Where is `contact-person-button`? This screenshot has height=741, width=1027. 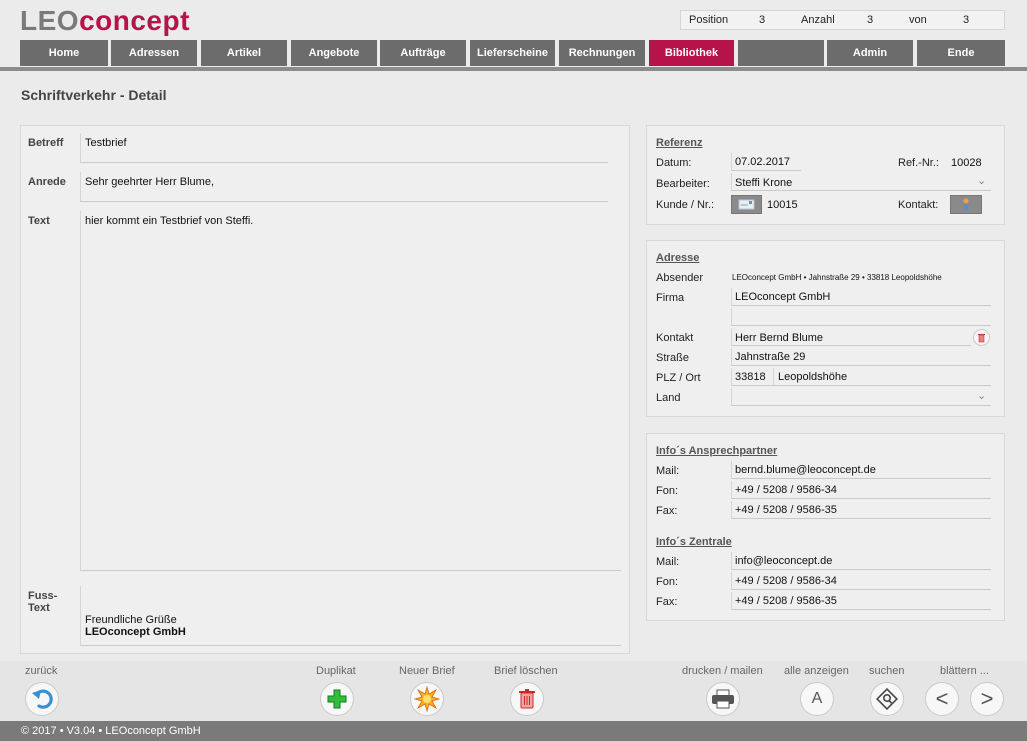 contact-person-button is located at coordinates (966, 204).